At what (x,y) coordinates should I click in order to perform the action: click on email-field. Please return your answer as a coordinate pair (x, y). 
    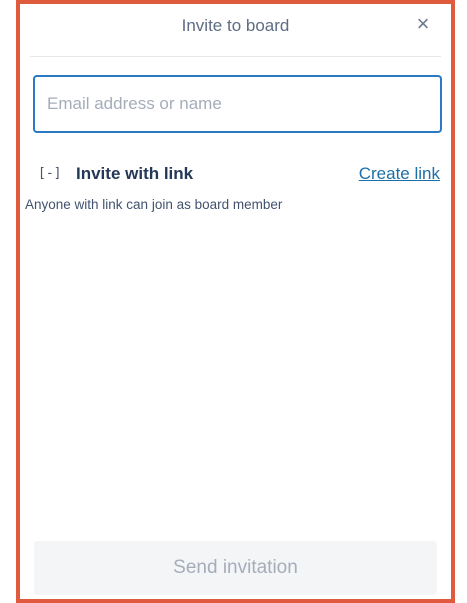
    Looking at the image, I should click on (237, 104).